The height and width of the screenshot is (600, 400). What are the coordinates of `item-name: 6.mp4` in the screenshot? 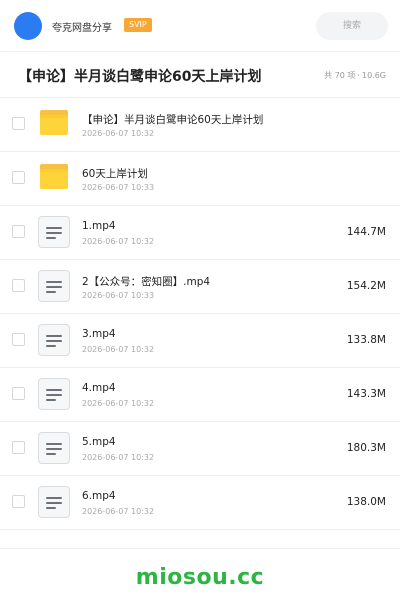 It's located at (99, 496).